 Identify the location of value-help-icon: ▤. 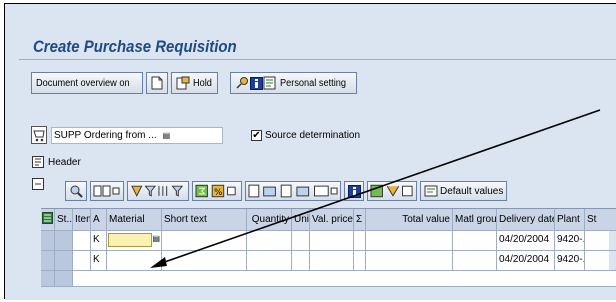
(156, 238).